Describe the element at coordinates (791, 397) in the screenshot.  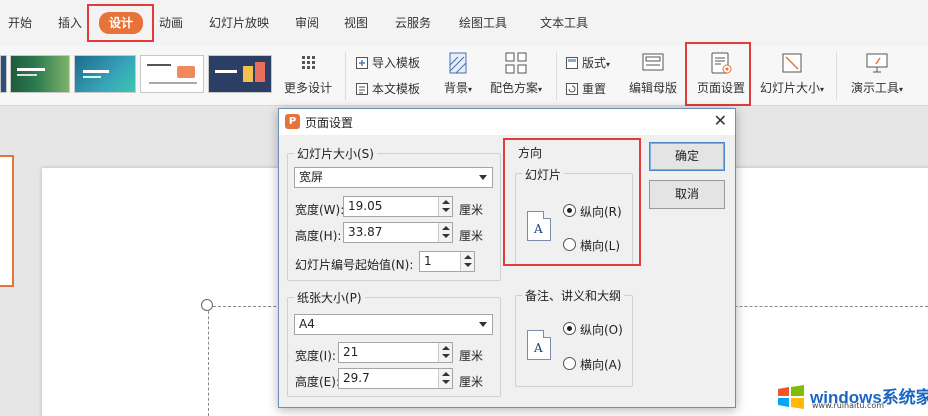
I see `windows-logo-icon` at that location.